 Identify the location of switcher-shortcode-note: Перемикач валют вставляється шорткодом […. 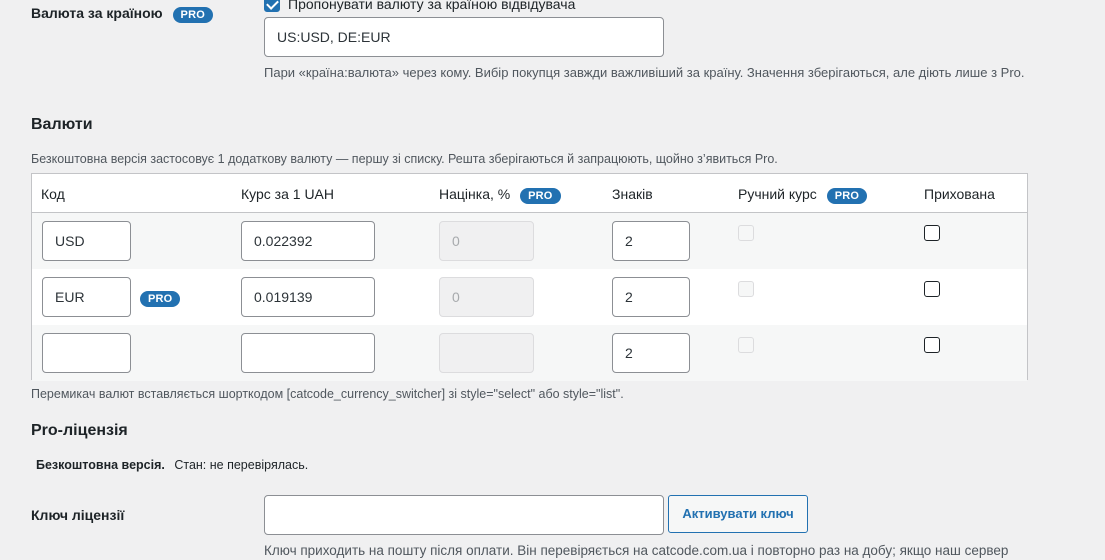
(327, 394).